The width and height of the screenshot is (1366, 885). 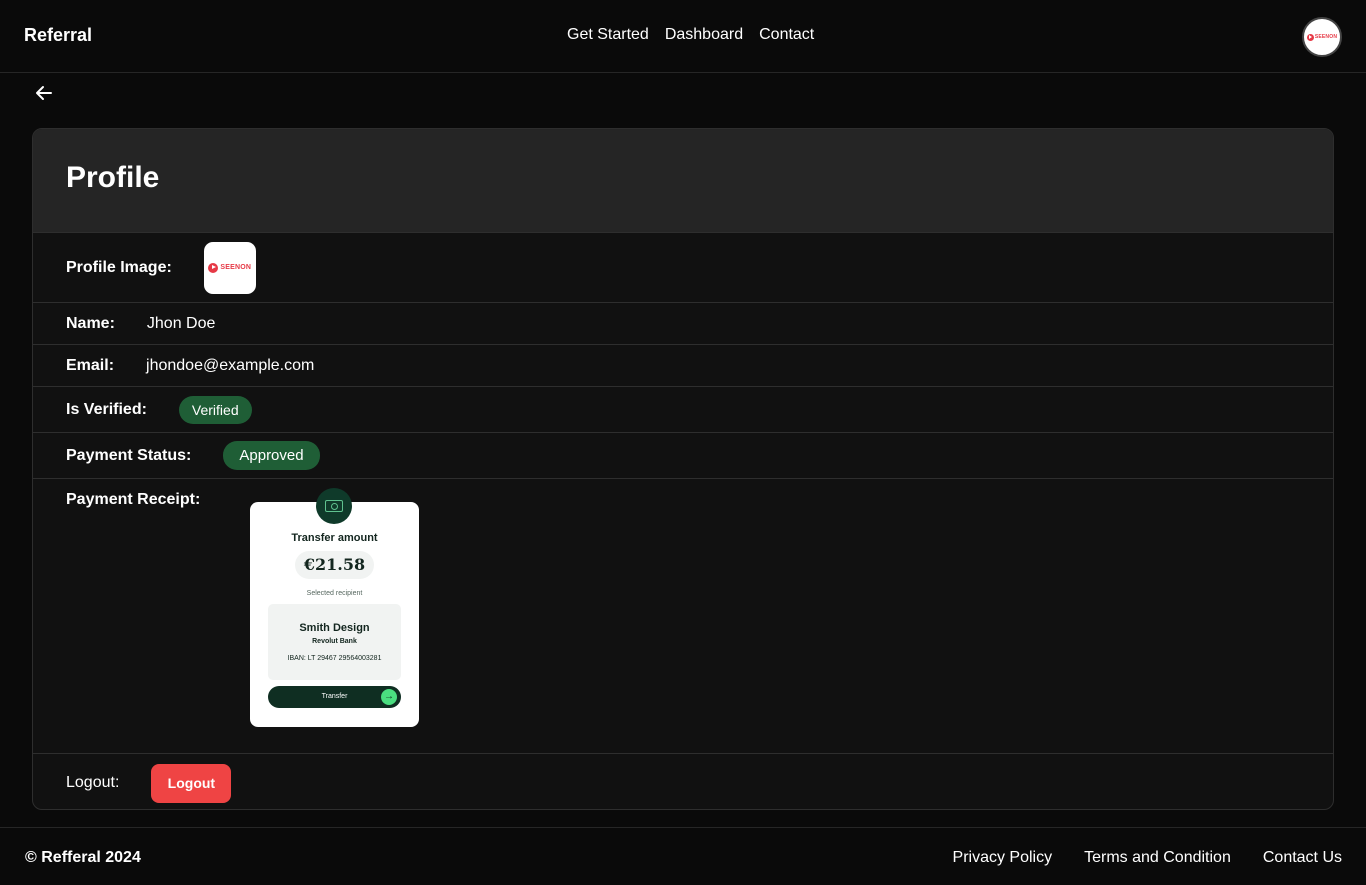 I want to click on payment-status-label: Payment Status:, so click(x=129, y=455).